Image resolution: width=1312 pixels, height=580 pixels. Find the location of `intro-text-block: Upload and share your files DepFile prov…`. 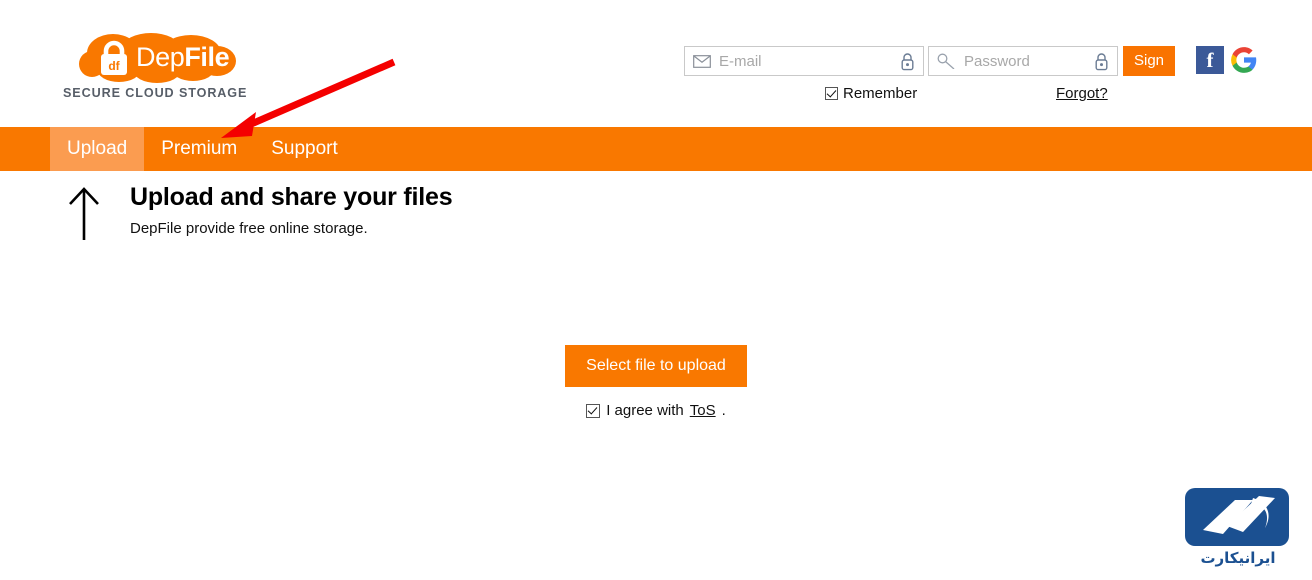

intro-text-block: Upload and share your files DepFile prov… is located at coordinates (721, 210).